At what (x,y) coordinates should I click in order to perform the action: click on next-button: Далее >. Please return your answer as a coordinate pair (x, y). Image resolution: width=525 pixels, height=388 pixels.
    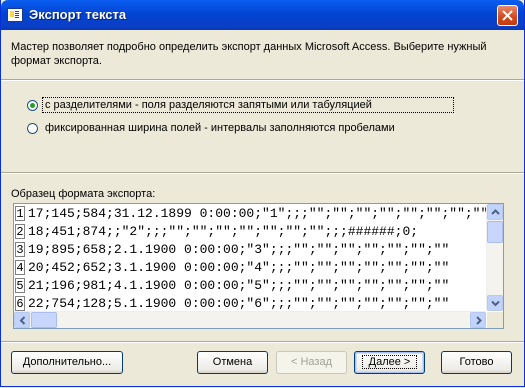
    Looking at the image, I should click on (389, 362).